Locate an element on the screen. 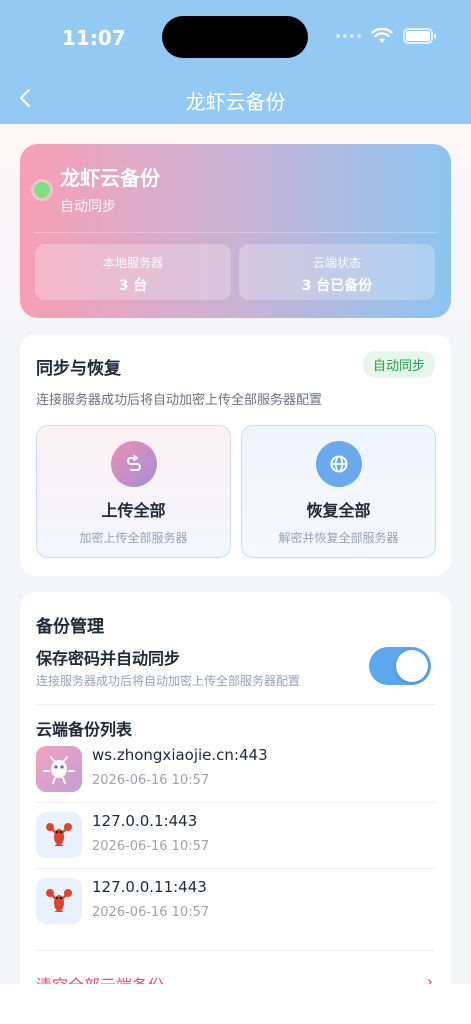  battery-icon is located at coordinates (419, 36).